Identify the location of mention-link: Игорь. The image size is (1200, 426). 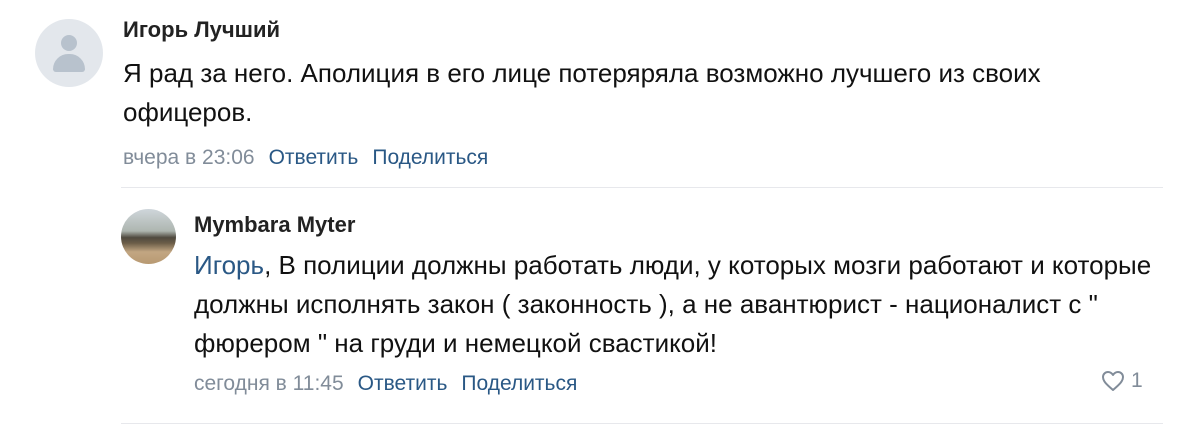
(229, 265).